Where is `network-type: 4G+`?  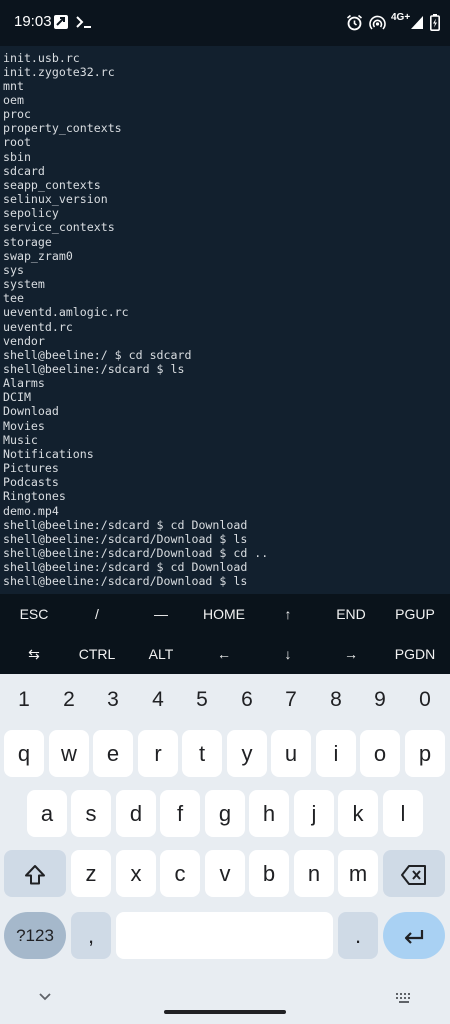
network-type: 4G+ is located at coordinates (401, 17).